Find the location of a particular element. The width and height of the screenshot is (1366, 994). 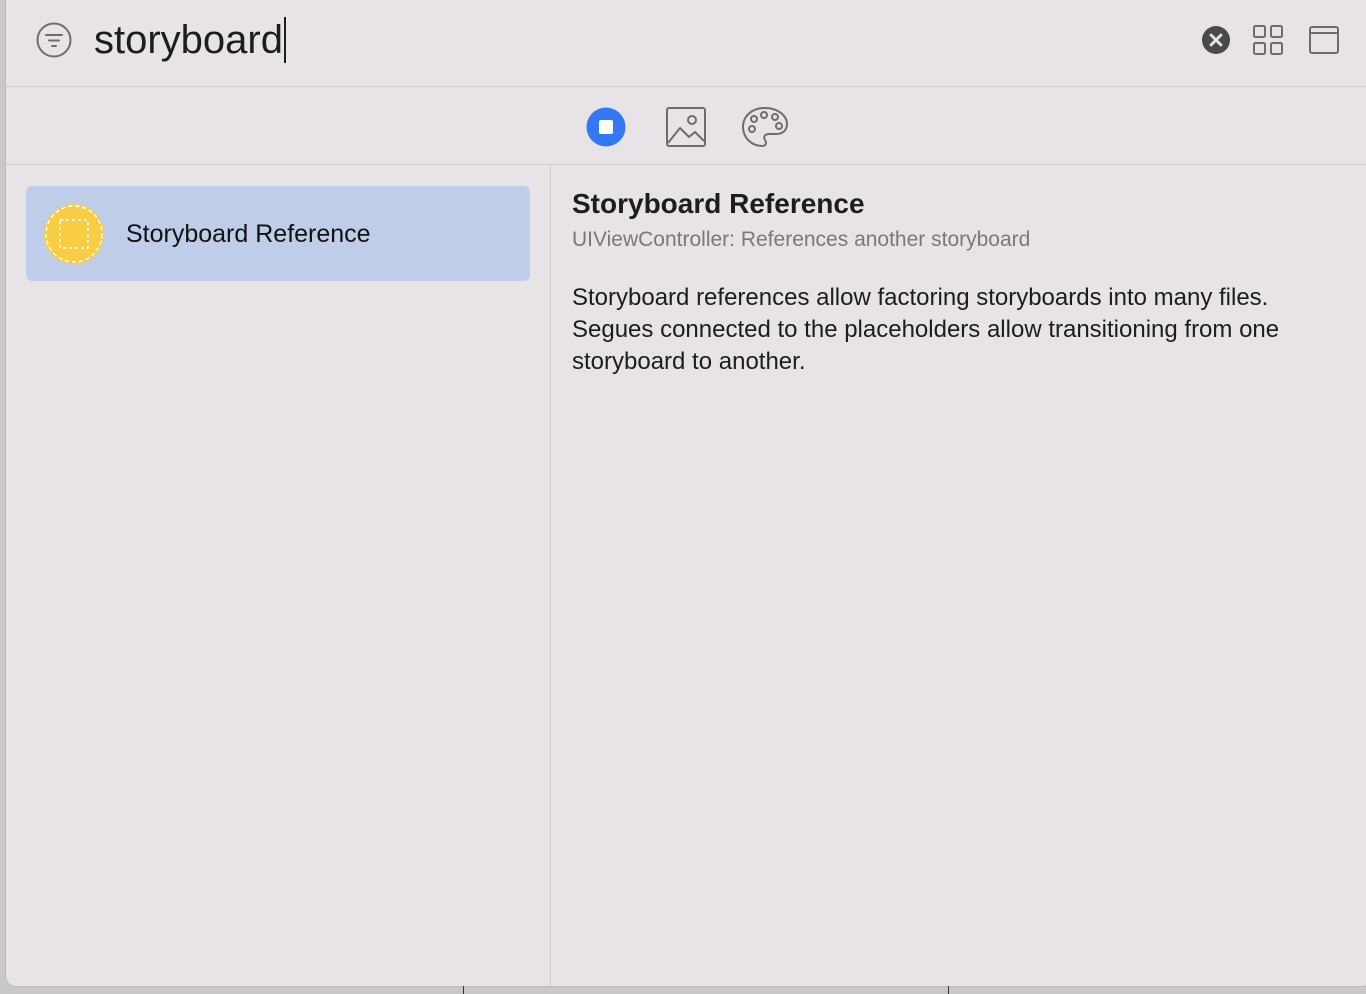

list-item-storyboard-reference: Storyboard Reference is located at coordinates (278, 233).